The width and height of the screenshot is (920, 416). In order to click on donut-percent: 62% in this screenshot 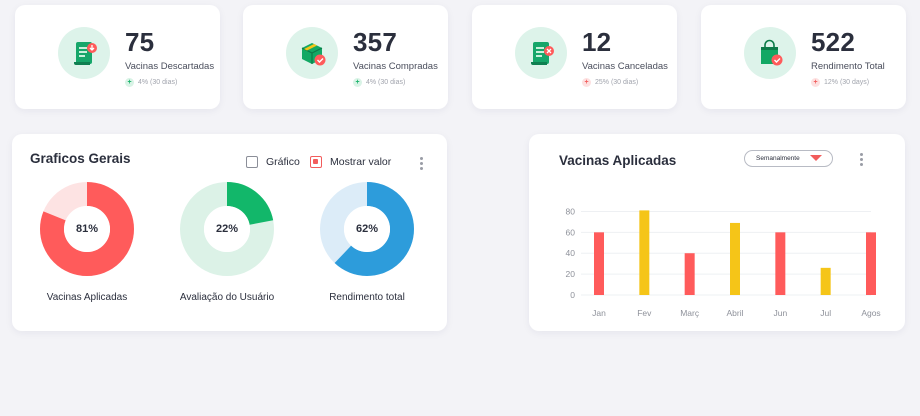, I will do `click(367, 229)`.